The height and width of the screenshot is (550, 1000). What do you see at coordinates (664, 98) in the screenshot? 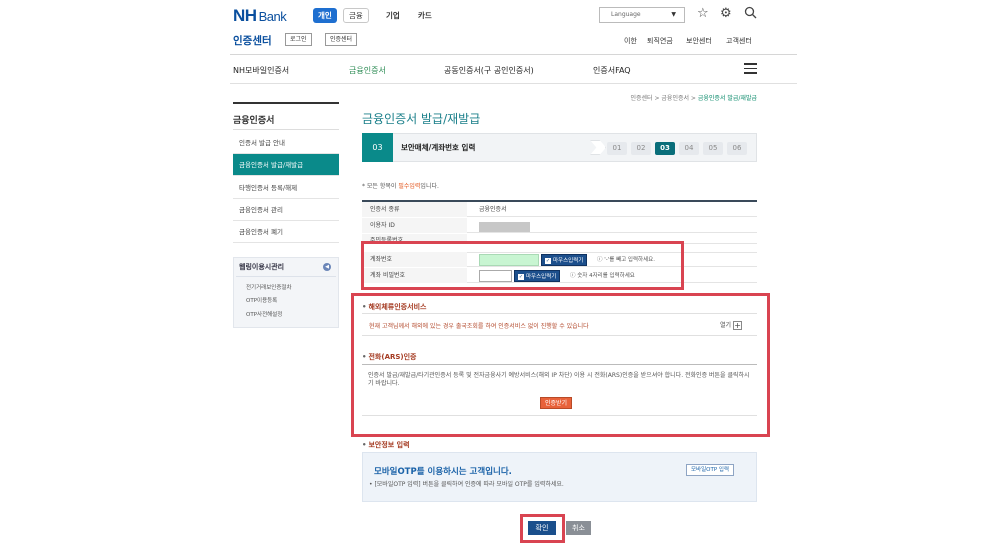
I see `breadcrumb-path: 인증센터 > 금융인증서 >` at bounding box center [664, 98].